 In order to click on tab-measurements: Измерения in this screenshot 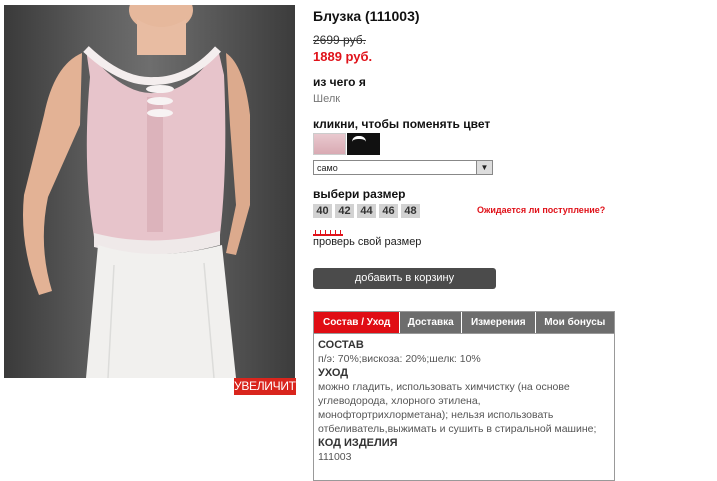, I will do `click(499, 322)`.